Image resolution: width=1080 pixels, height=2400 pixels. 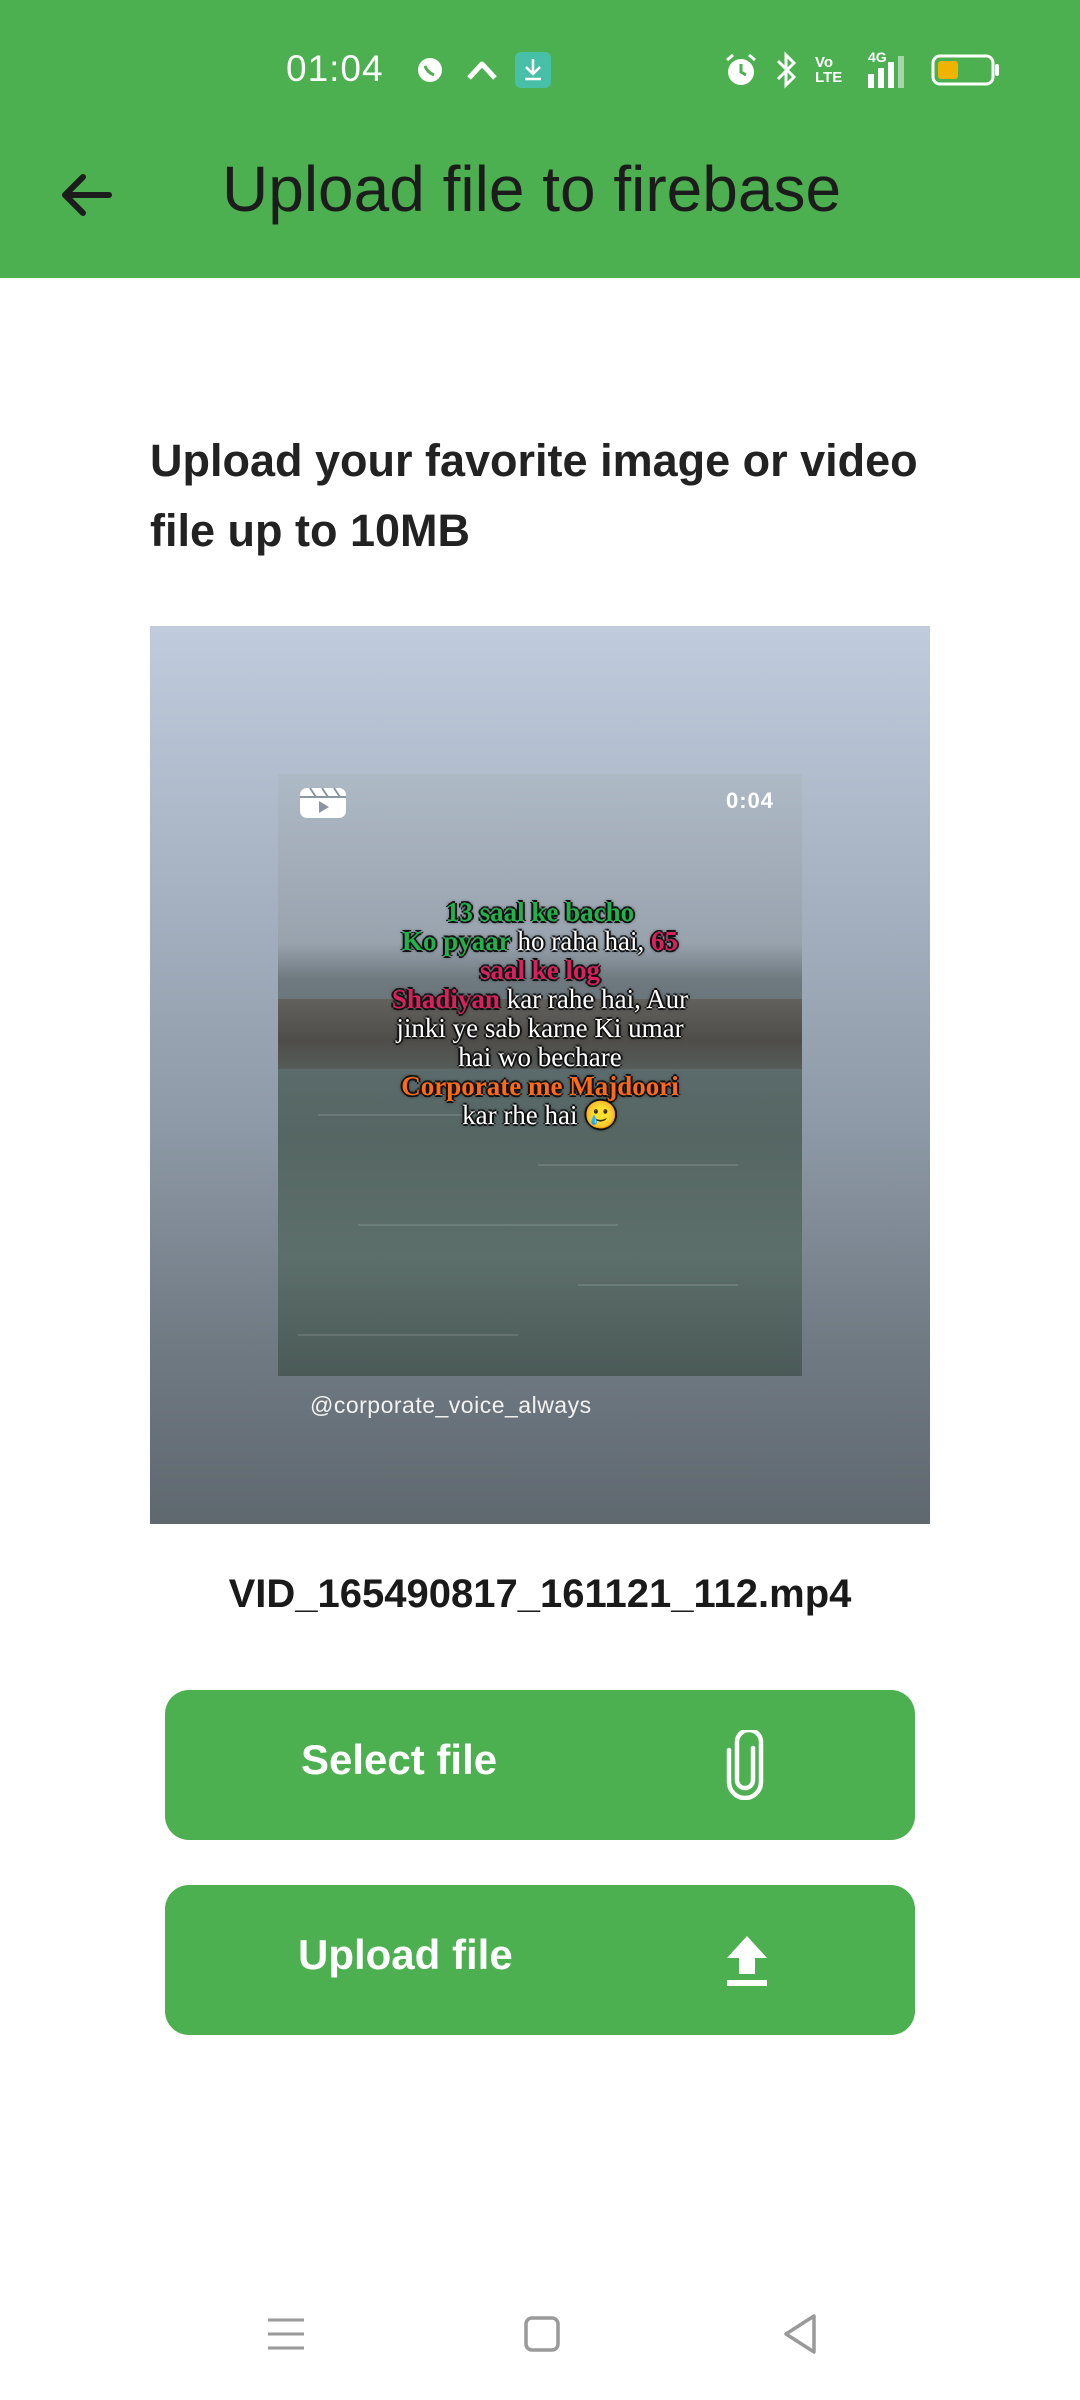 What do you see at coordinates (451, 1405) in the screenshot?
I see `video-watermark: @corporate_voice_always` at bounding box center [451, 1405].